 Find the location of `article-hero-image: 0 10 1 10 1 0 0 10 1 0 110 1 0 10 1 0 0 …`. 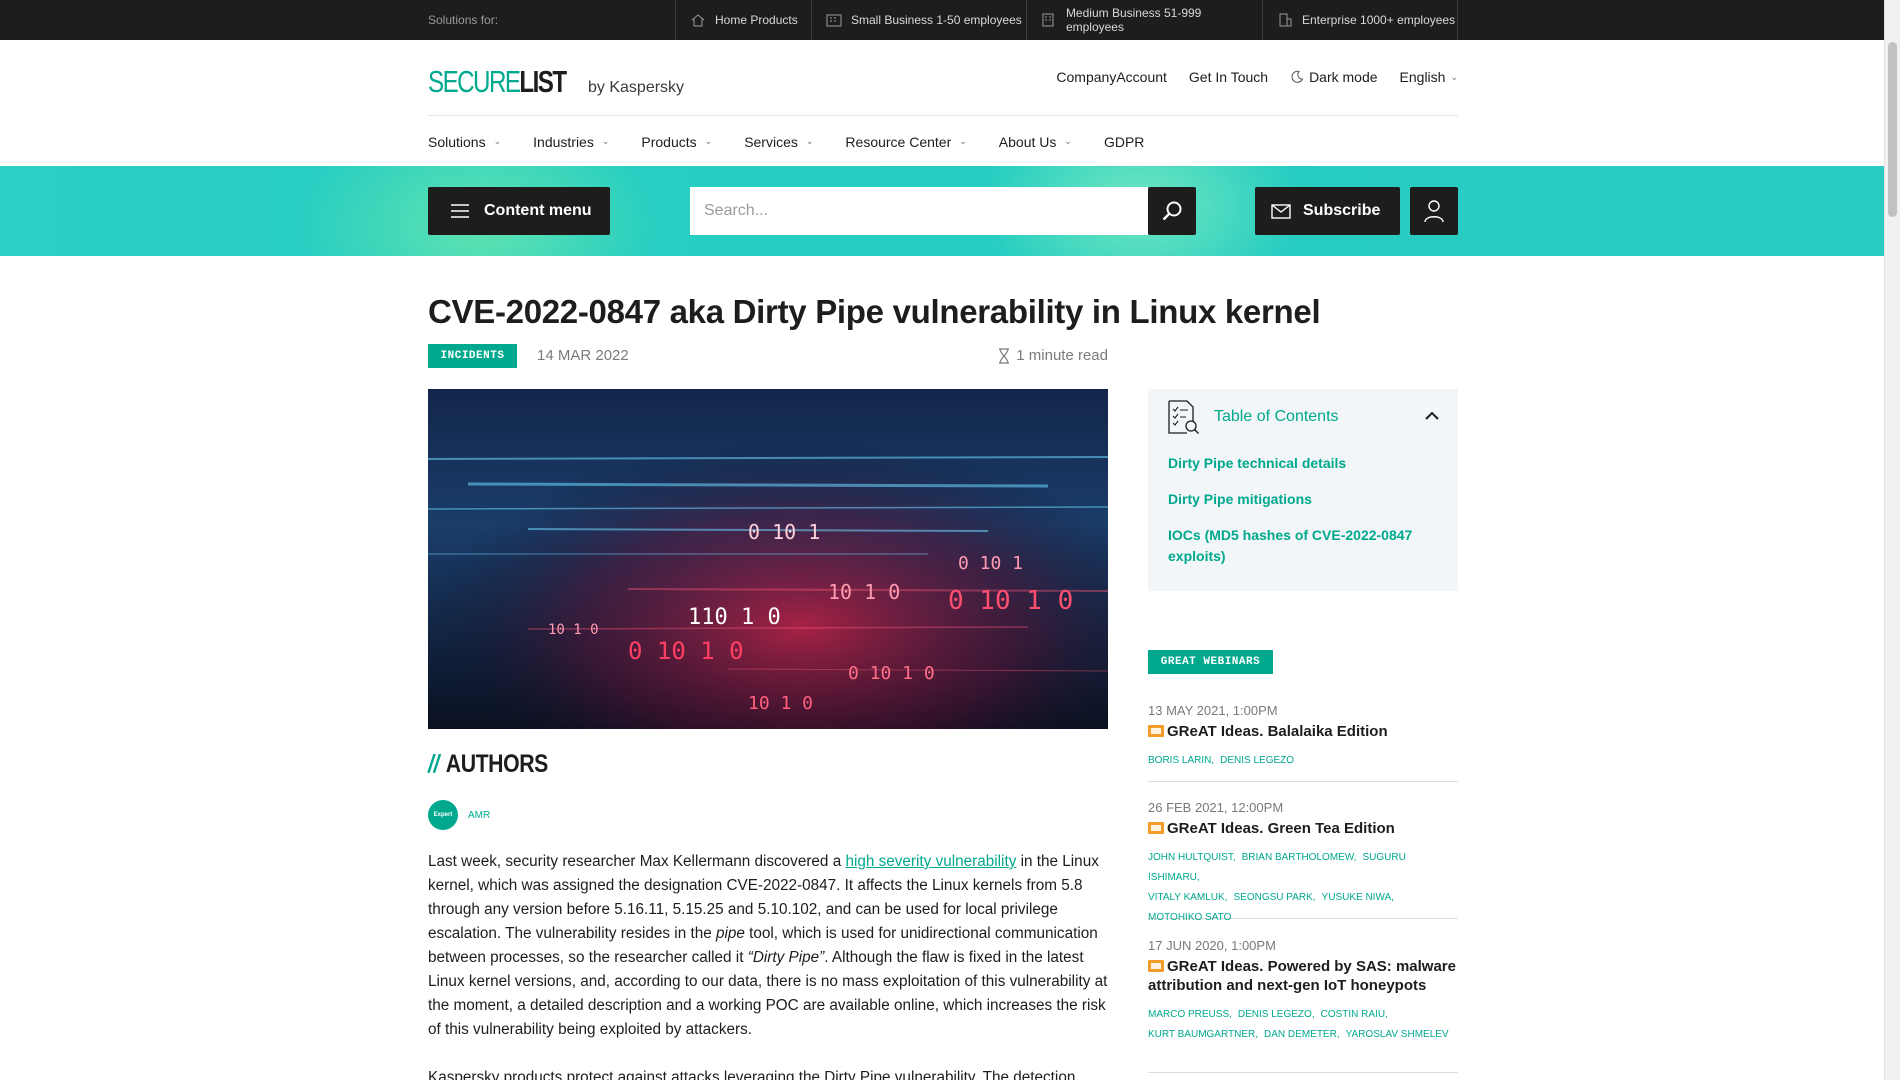

article-hero-image: 0 10 1 10 1 0 0 10 1 0 110 1 0 10 1 0 0 … is located at coordinates (768, 559).